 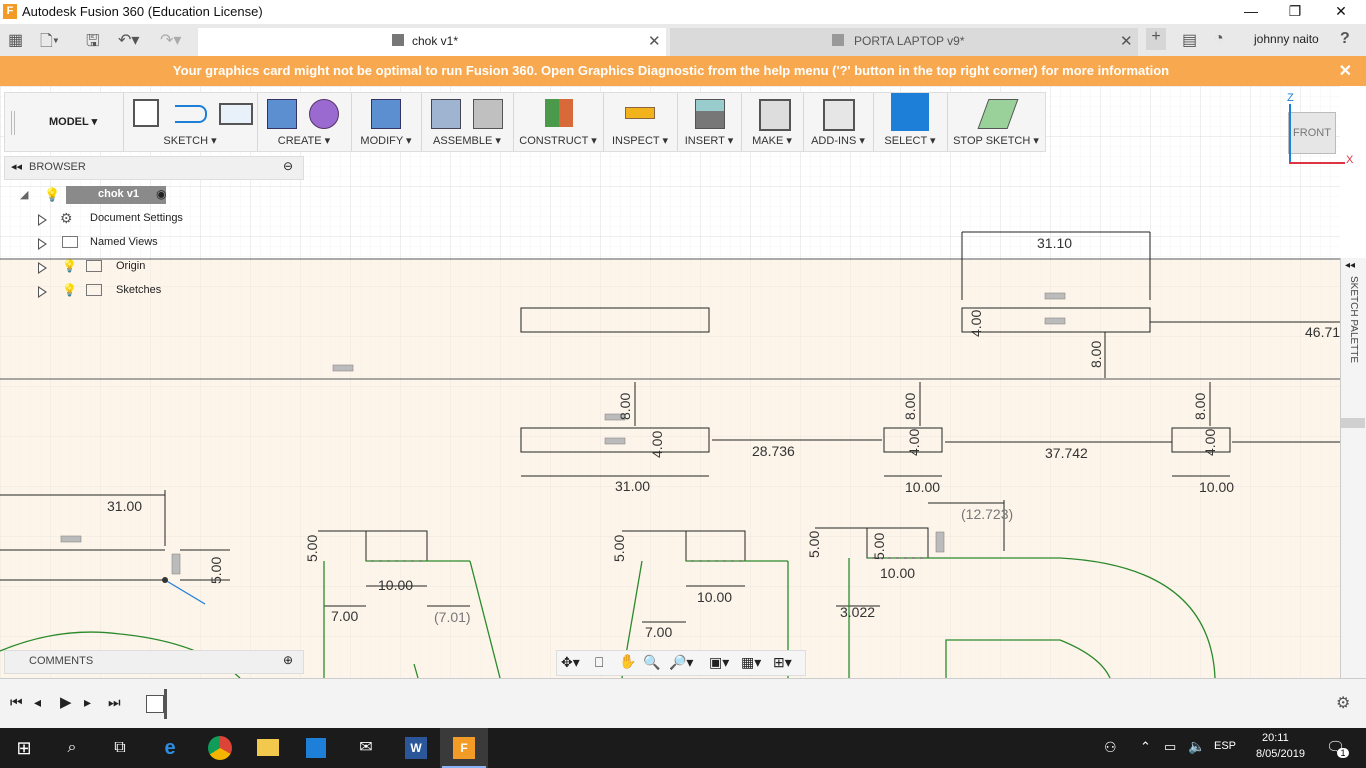 What do you see at coordinates (110, 291) in the screenshot?
I see `tree-item-sketches: 💡 Sketches` at bounding box center [110, 291].